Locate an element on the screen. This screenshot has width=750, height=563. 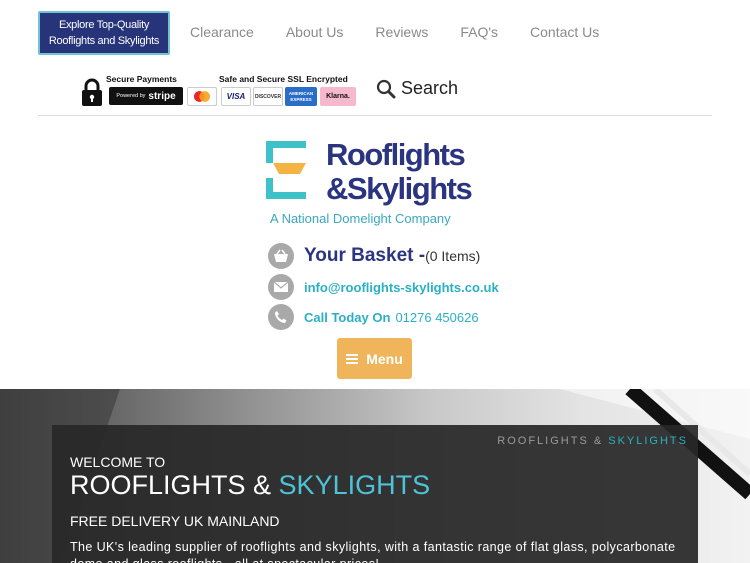
explore-line-1: Explore Top-Quality is located at coordinates (104, 25).